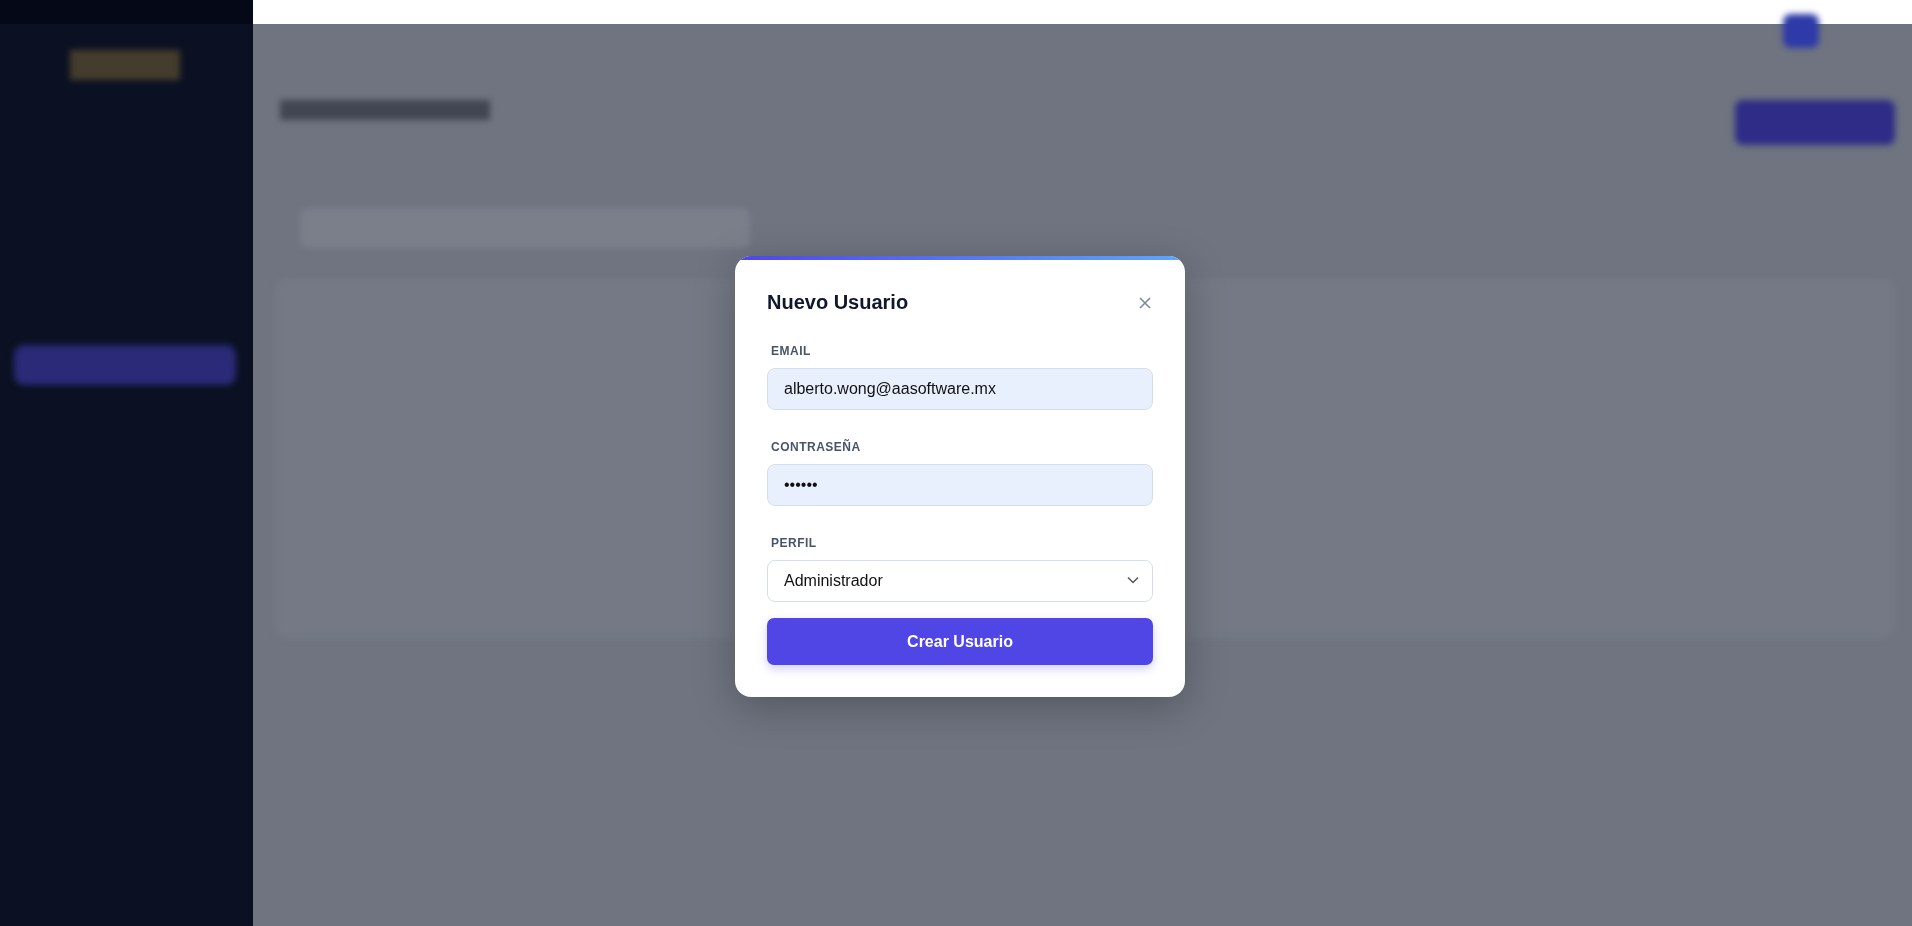 The image size is (1912, 926). Describe the element at coordinates (794, 543) in the screenshot. I see `field-label: PERFIL` at that location.